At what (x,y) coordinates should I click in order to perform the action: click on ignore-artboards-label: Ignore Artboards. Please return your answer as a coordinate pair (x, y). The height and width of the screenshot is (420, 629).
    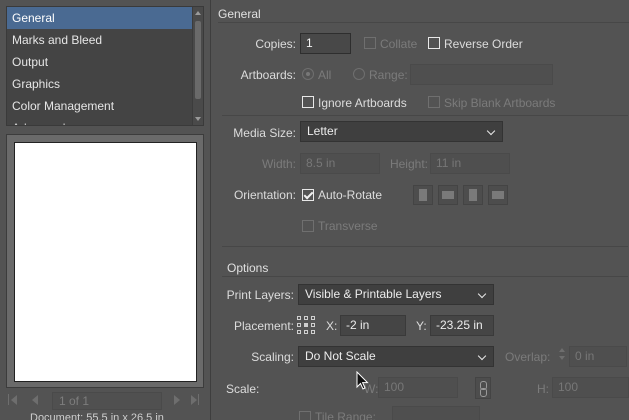
    Looking at the image, I should click on (362, 103).